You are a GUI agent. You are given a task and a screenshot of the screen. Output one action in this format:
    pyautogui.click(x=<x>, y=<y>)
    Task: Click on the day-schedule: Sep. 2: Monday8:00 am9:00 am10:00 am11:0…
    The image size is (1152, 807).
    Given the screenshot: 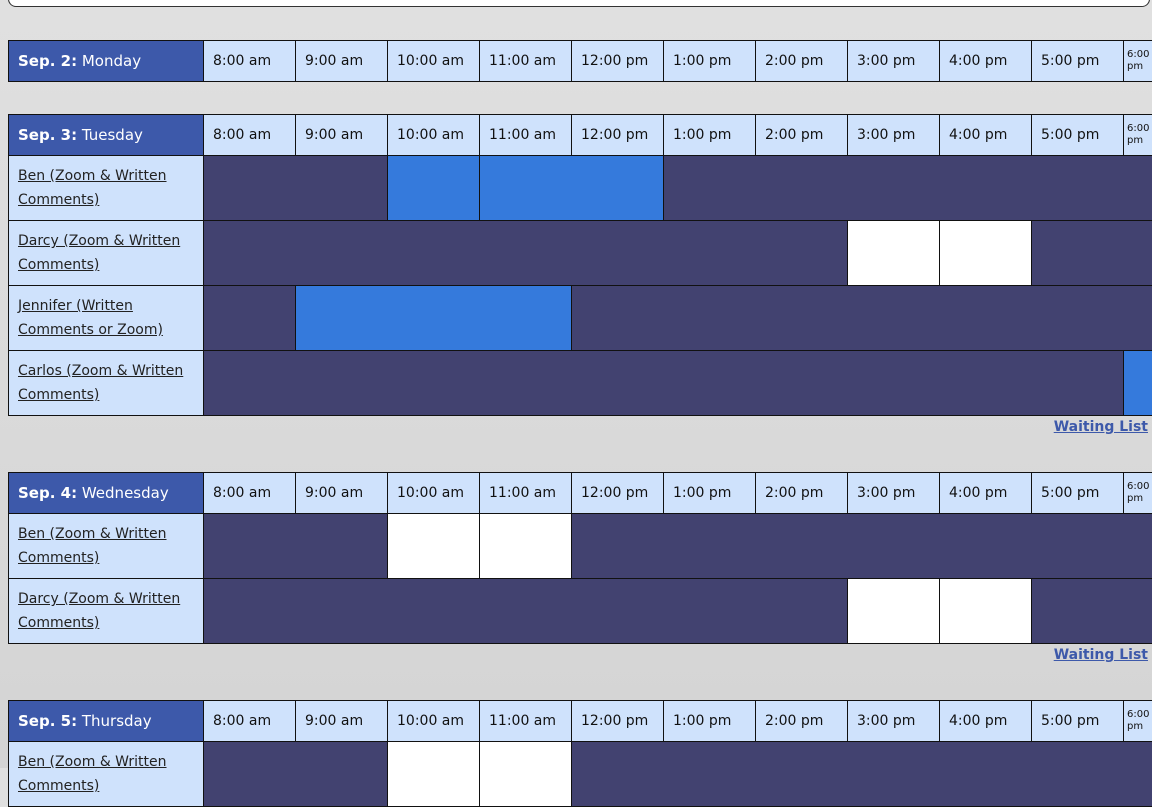 What is the action you would take?
    pyautogui.click(x=580, y=61)
    